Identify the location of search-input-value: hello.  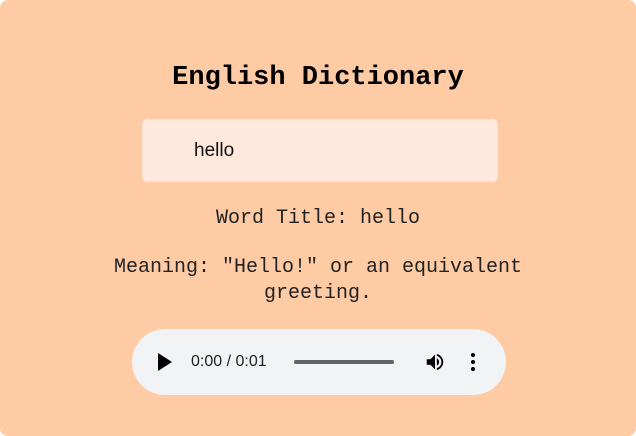
(214, 151).